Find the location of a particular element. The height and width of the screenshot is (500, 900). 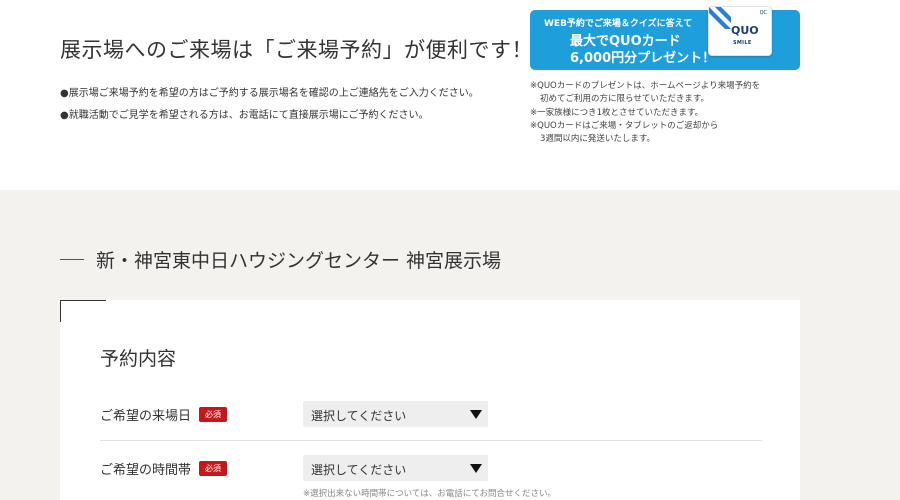

ribbon-icon is located at coordinates (720, 18).